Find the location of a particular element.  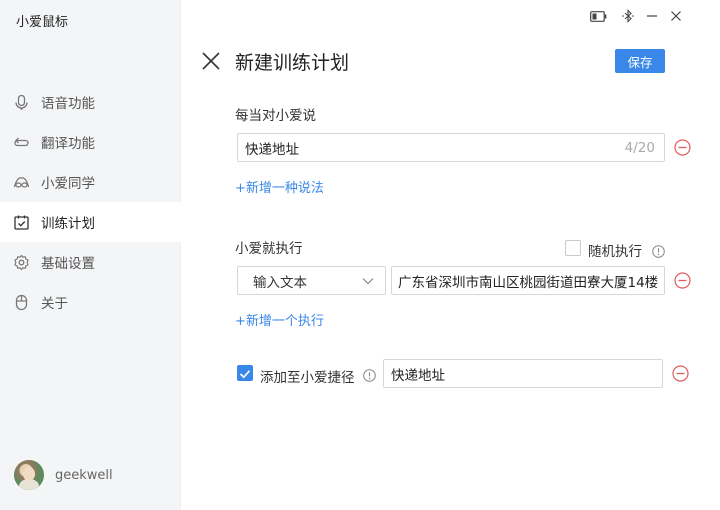

remove-action-button is located at coordinates (682, 280).